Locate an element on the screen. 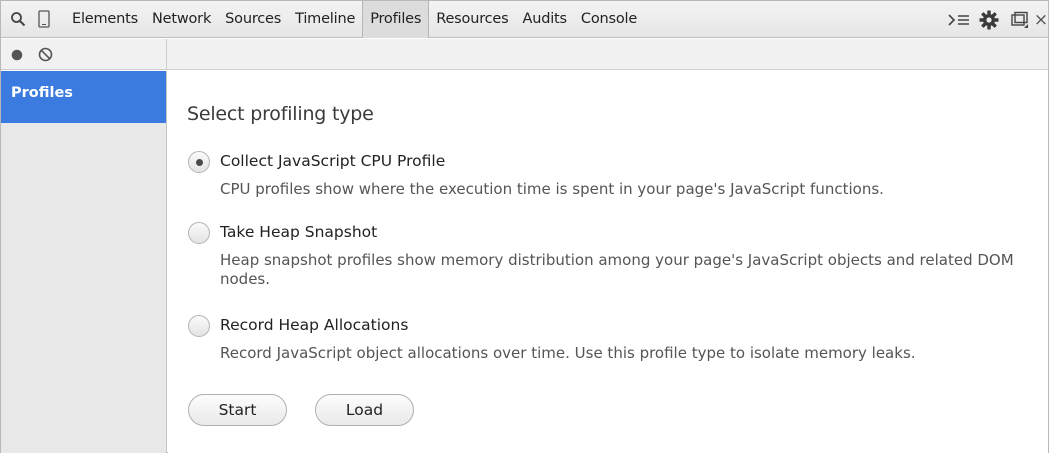 The image size is (1049, 453). profiles-status-bar is located at coordinates (524, 54).